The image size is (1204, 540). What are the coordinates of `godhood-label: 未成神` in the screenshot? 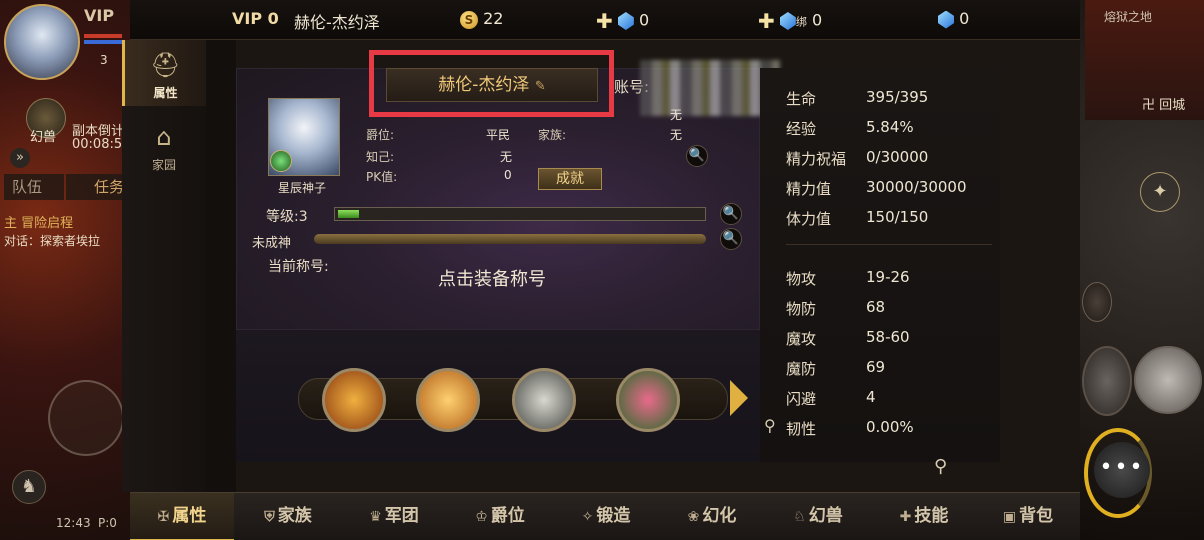 It's located at (272, 243).